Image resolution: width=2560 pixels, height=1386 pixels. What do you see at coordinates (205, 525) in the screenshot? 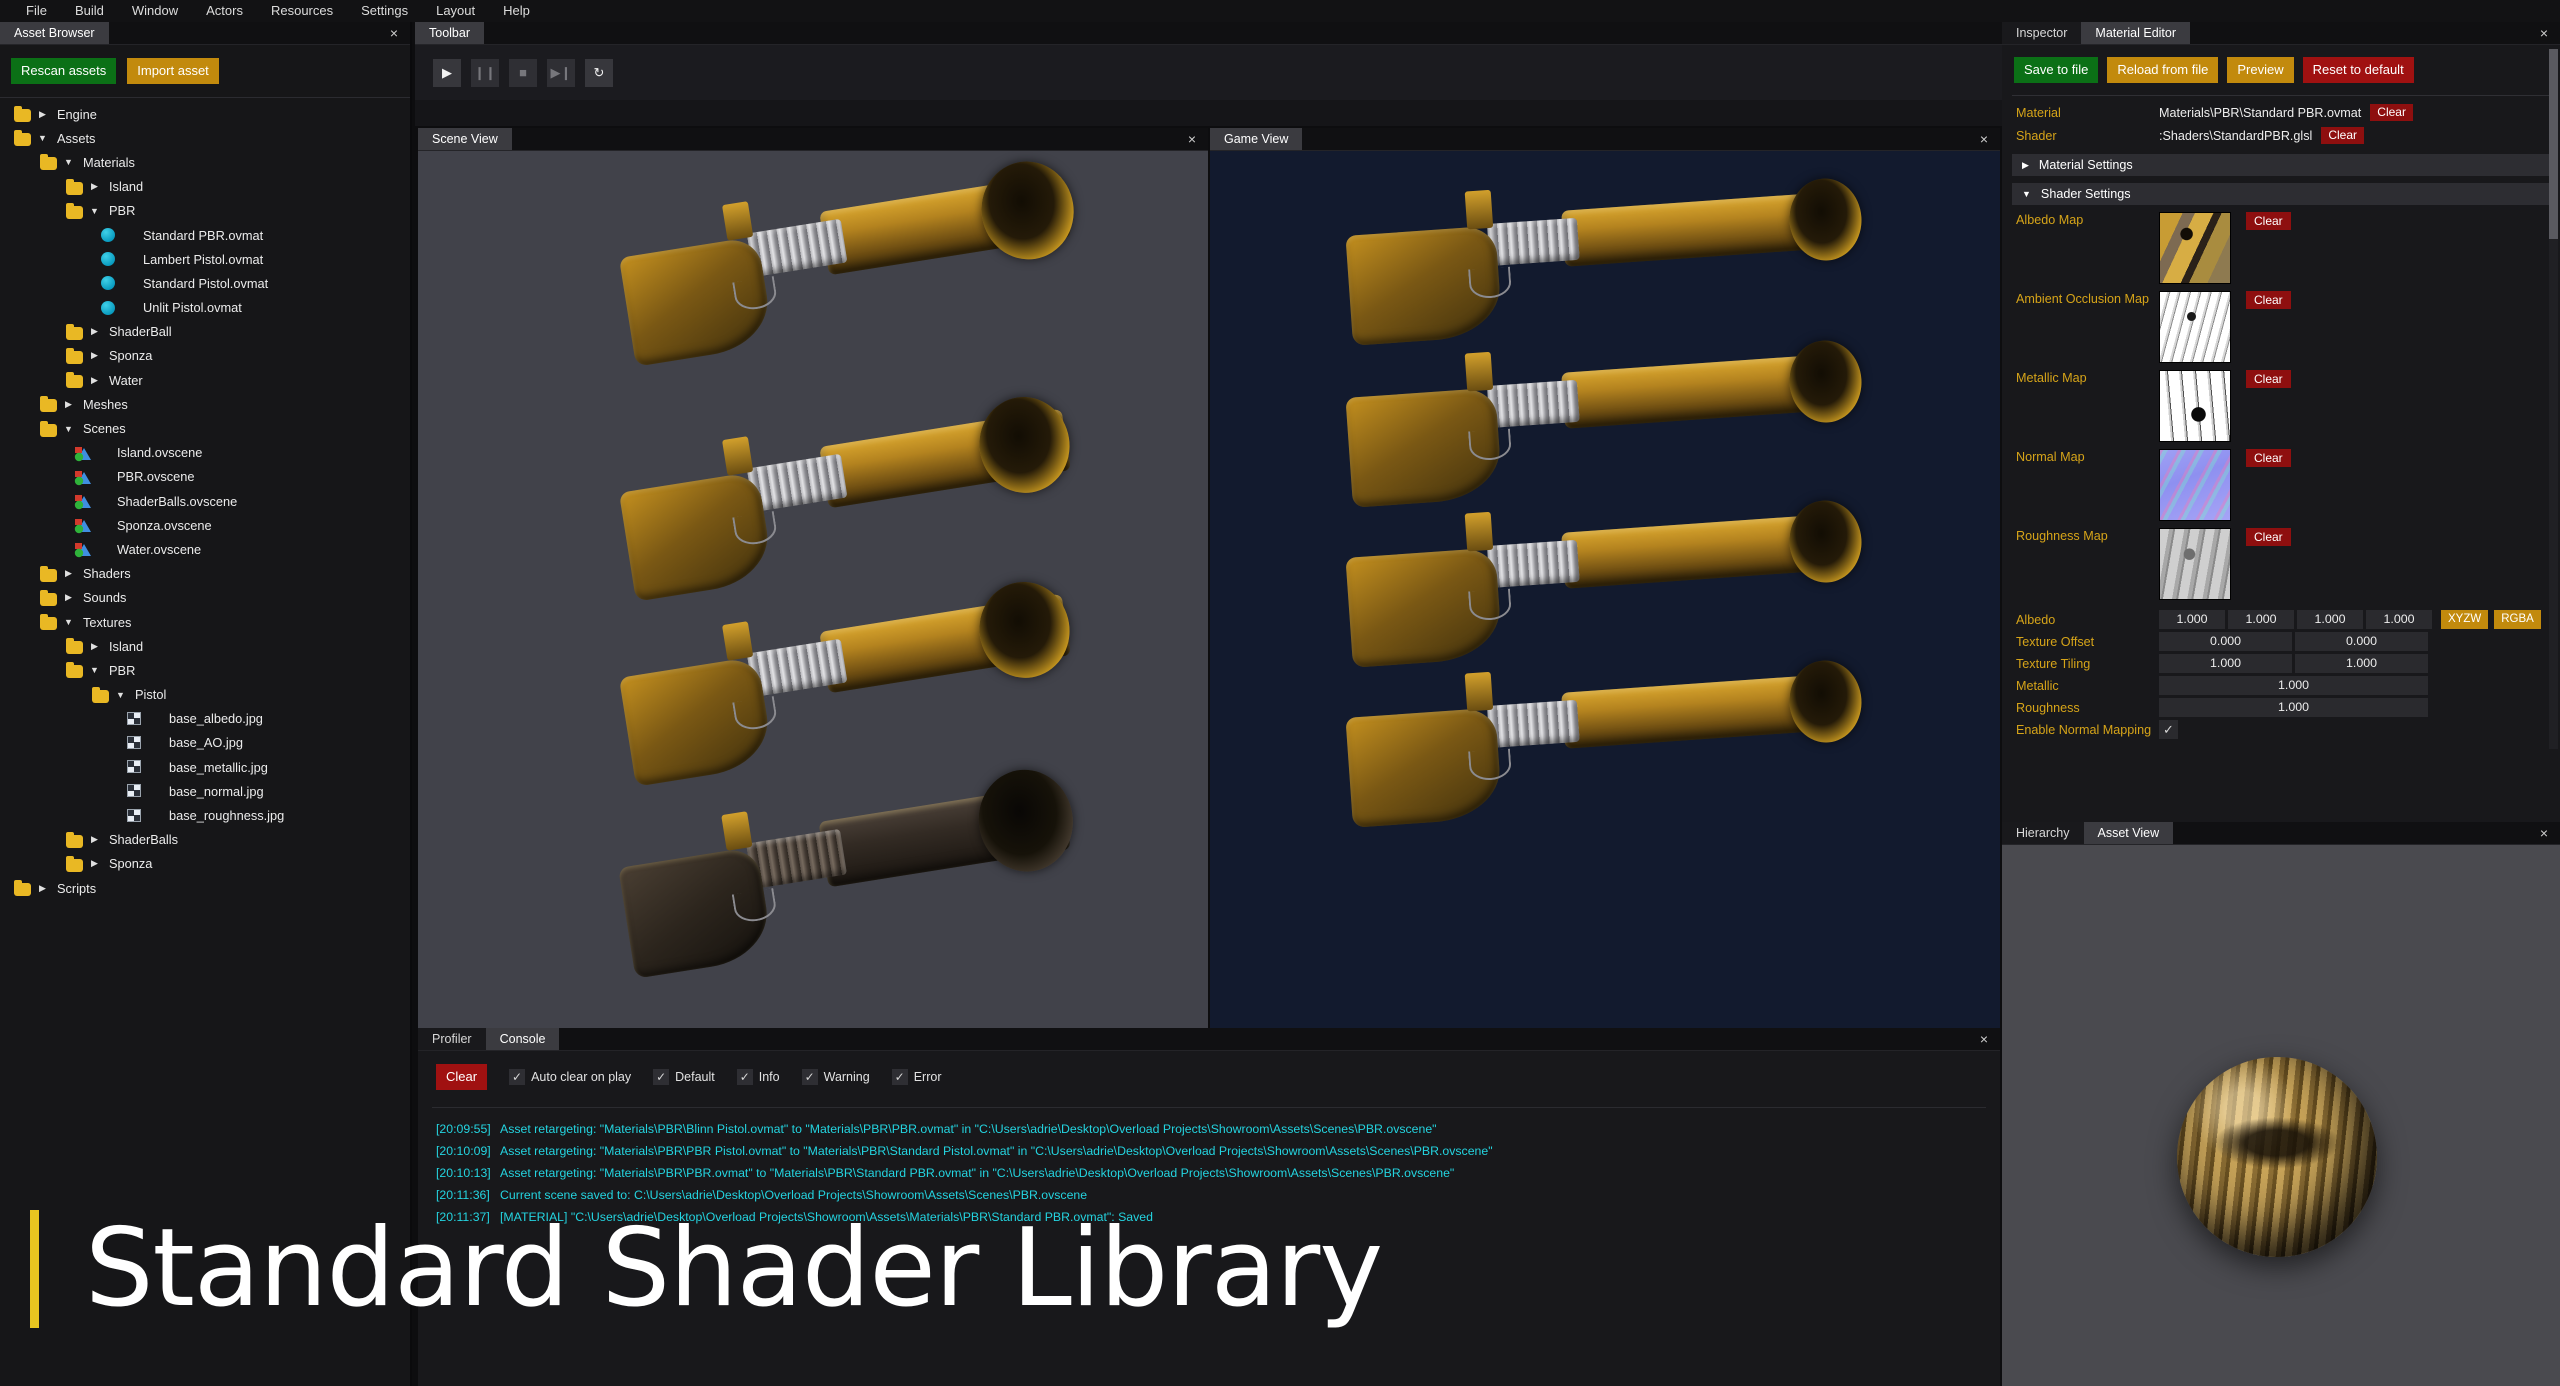
I see `tree-item: Sponza.ovscene` at bounding box center [205, 525].